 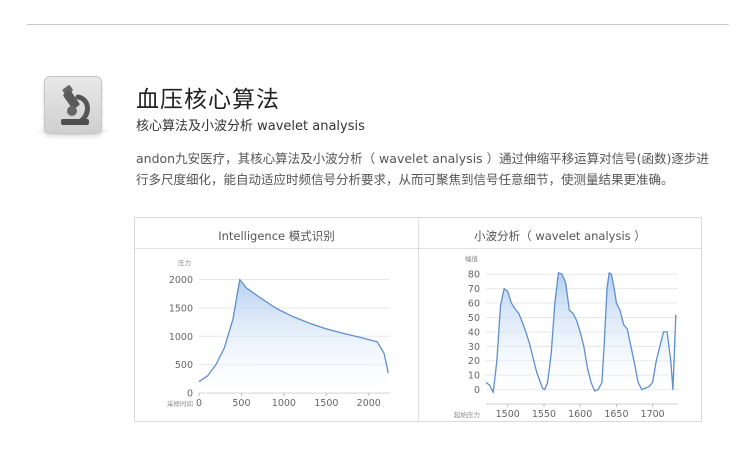 What do you see at coordinates (474, 361) in the screenshot?
I see `y-tick-label: 20` at bounding box center [474, 361].